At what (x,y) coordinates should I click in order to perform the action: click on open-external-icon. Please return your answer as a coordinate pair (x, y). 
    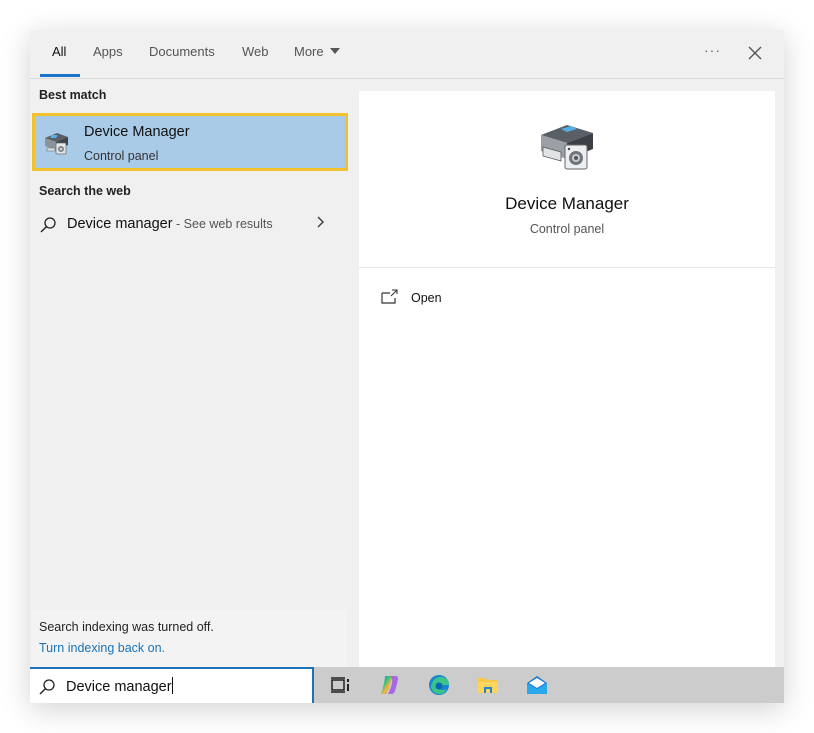
    Looking at the image, I should click on (389, 296).